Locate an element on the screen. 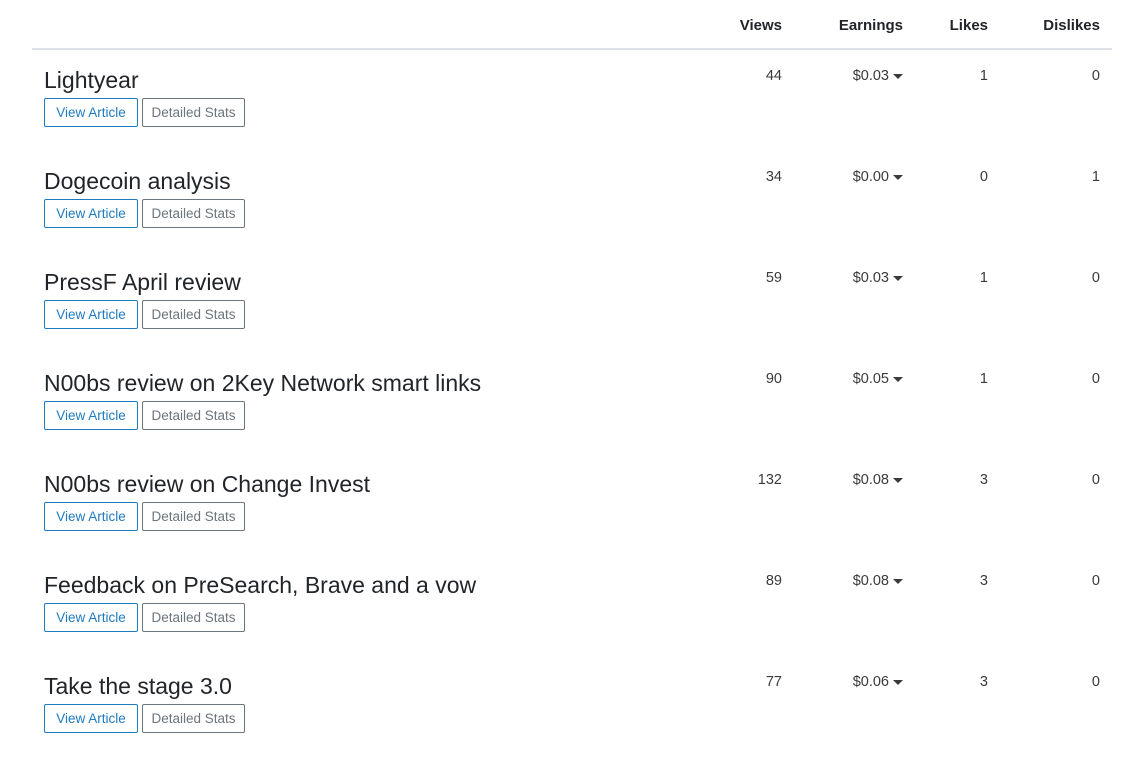  views-count: 77 is located at coordinates (773, 682).